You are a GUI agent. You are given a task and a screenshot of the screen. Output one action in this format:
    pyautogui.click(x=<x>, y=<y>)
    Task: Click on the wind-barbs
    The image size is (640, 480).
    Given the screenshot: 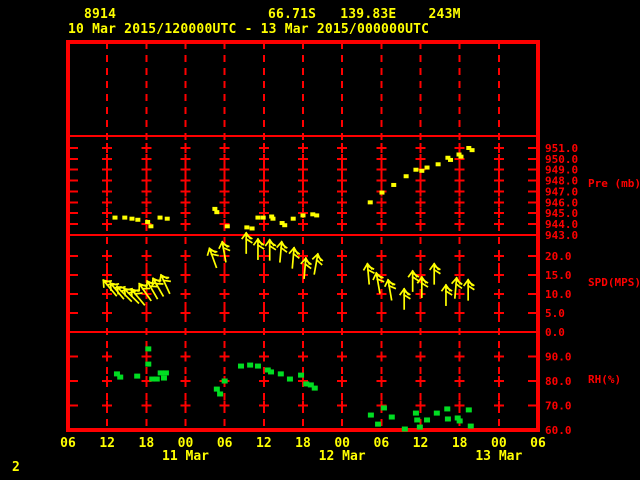 What is the action you would take?
    pyautogui.click(x=288, y=270)
    